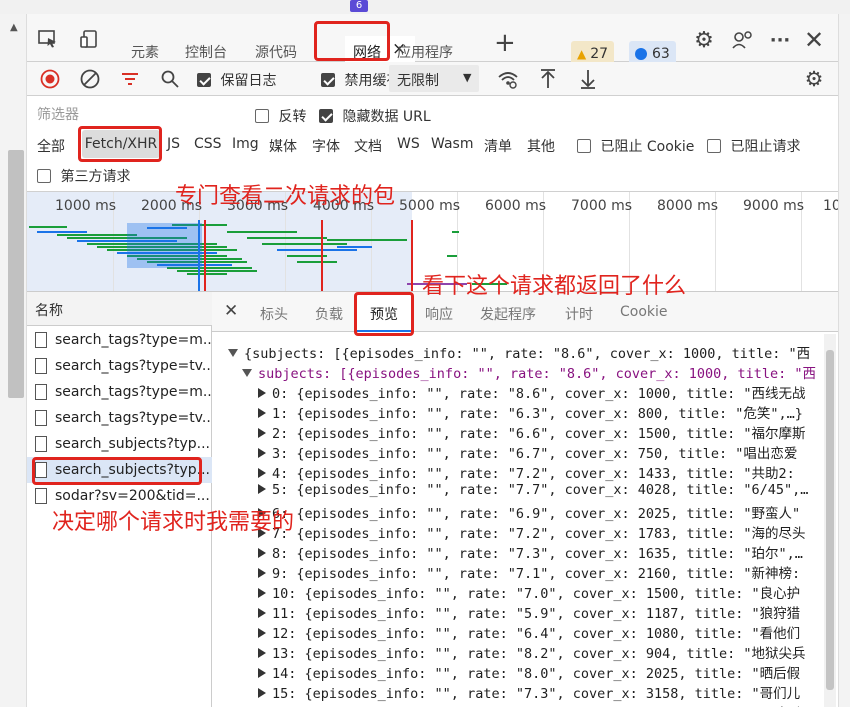 Image resolution: width=850 pixels, height=707 pixels. I want to click on filter-type-css: CSS, so click(208, 144).